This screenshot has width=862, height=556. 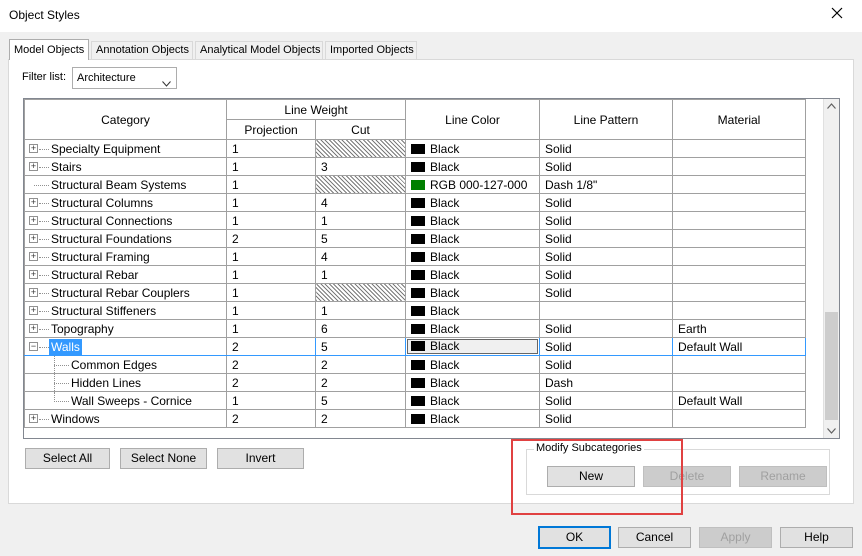 What do you see at coordinates (816, 537) in the screenshot?
I see `help-button: Help` at bounding box center [816, 537].